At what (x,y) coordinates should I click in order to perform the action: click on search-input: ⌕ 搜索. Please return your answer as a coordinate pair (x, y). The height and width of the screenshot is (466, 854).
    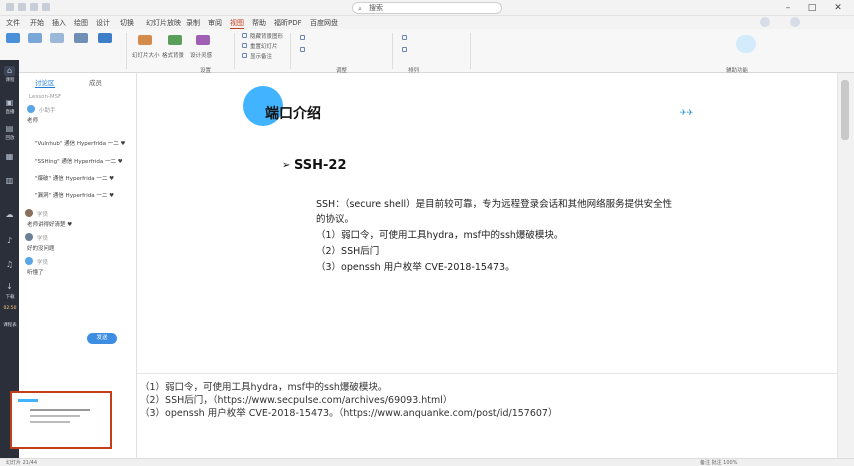
    Looking at the image, I should click on (427, 8).